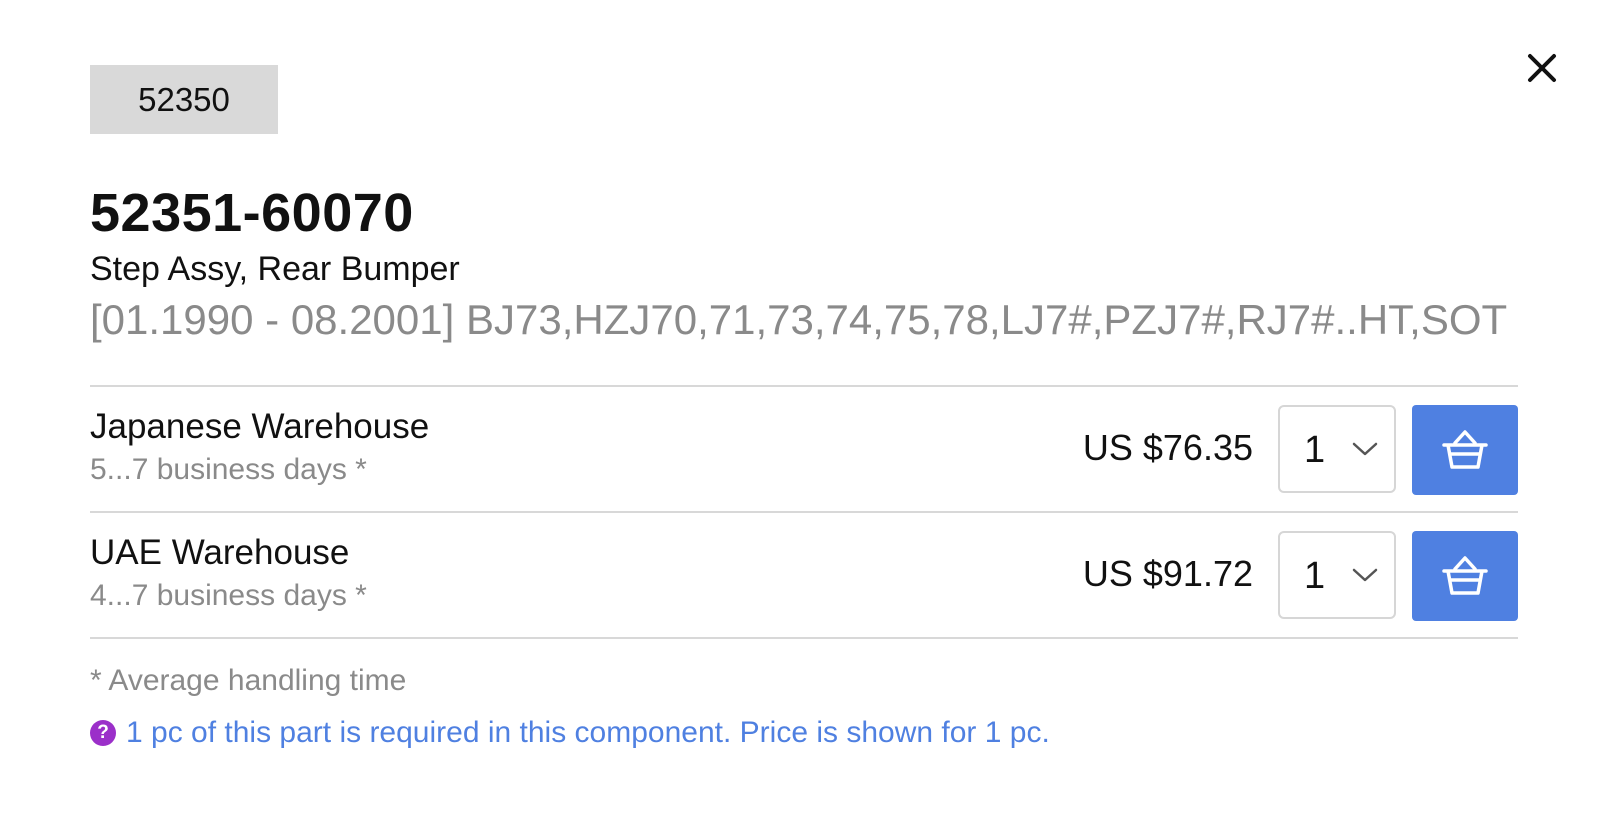  What do you see at coordinates (260, 426) in the screenshot?
I see `warehouse-name: Japanese Warehouse` at bounding box center [260, 426].